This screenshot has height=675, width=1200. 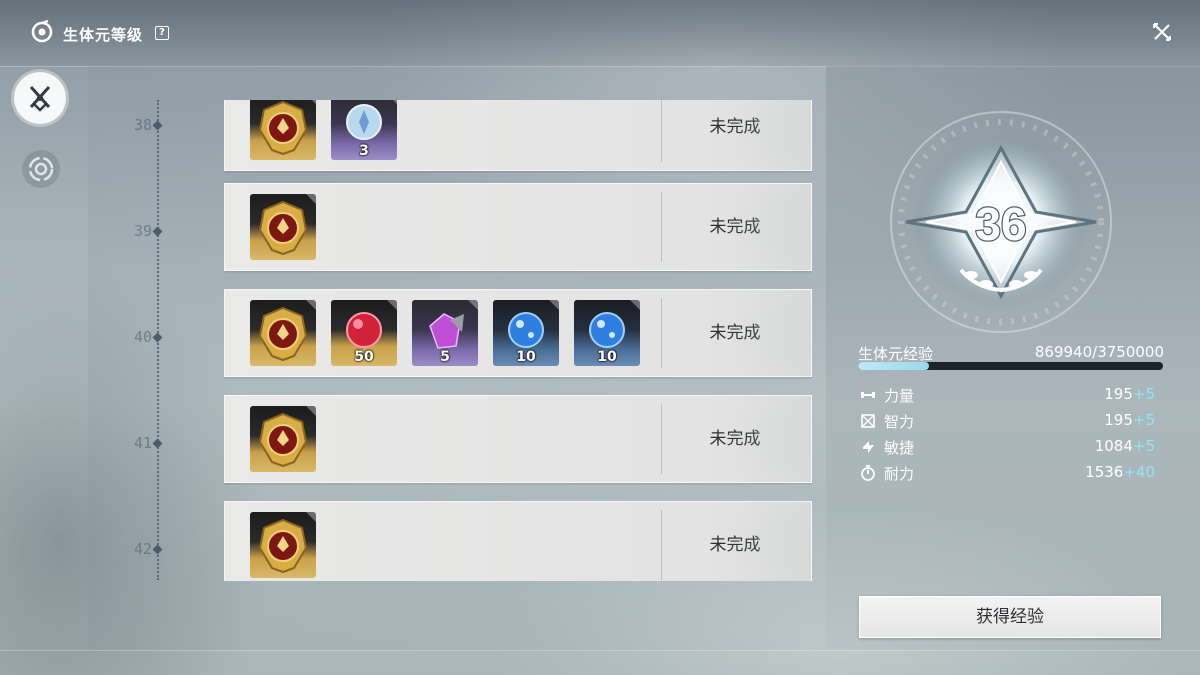 I want to click on crossed-swords-icon, so click(x=40, y=98).